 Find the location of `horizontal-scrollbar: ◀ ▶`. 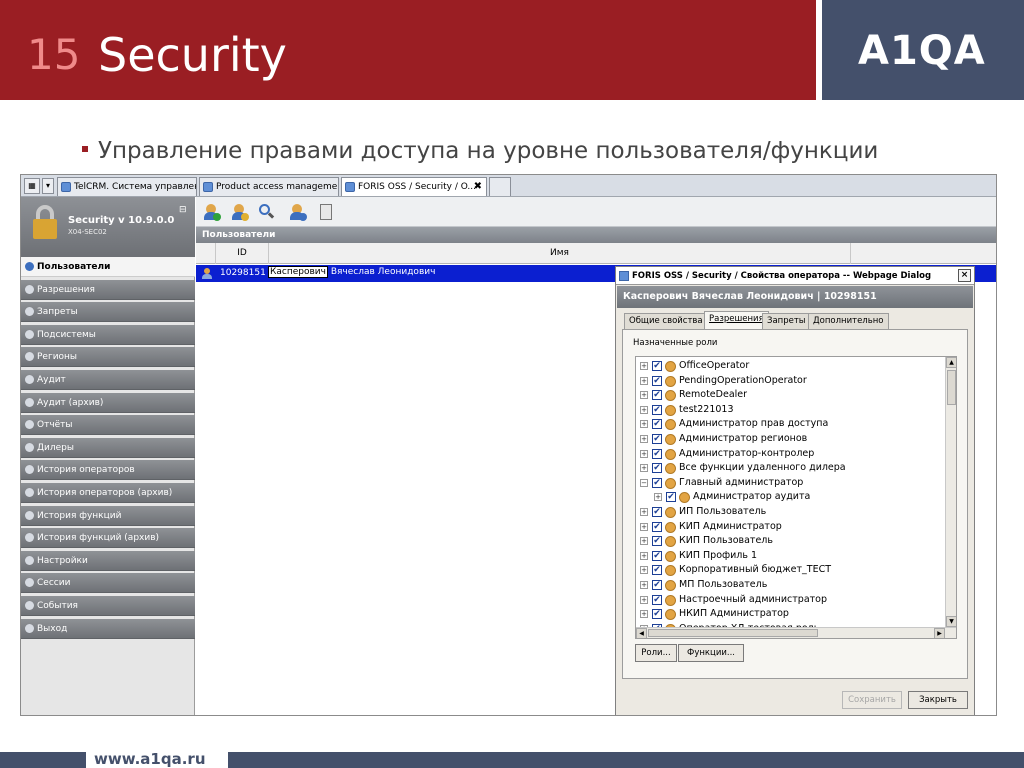

horizontal-scrollbar: ◀ ▶ is located at coordinates (796, 632).